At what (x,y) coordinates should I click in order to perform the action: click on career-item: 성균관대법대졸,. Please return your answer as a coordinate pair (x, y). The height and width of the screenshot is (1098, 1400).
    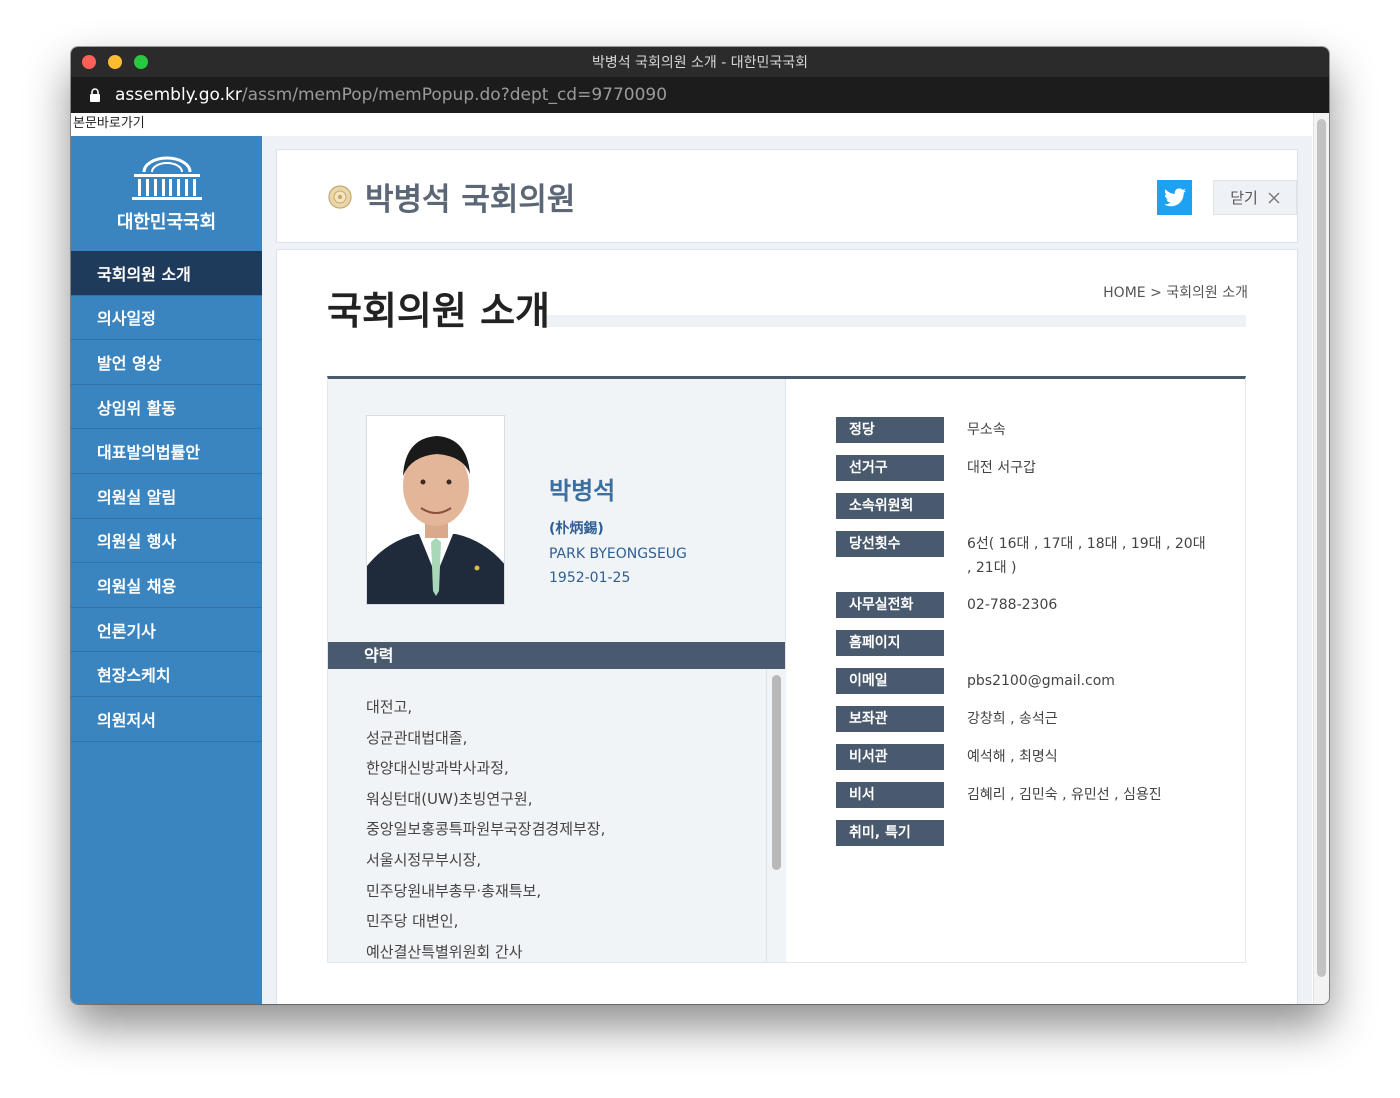
    Looking at the image, I should click on (417, 737).